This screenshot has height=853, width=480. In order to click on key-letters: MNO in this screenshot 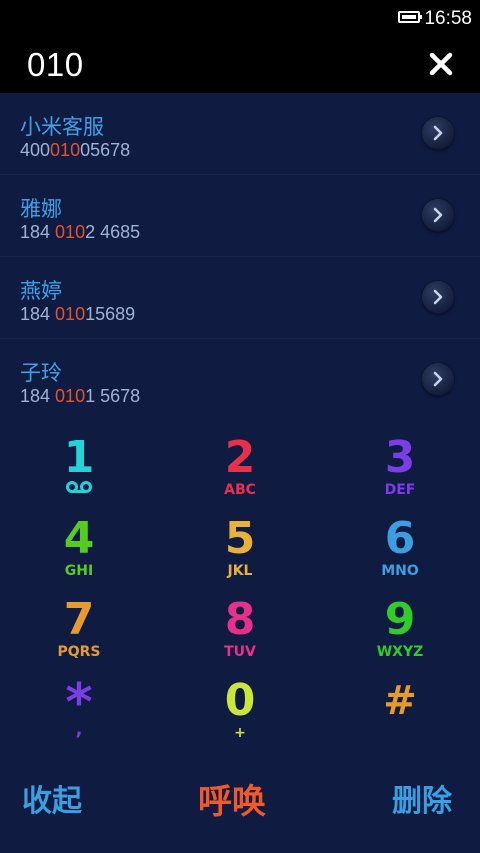, I will do `click(400, 571)`.